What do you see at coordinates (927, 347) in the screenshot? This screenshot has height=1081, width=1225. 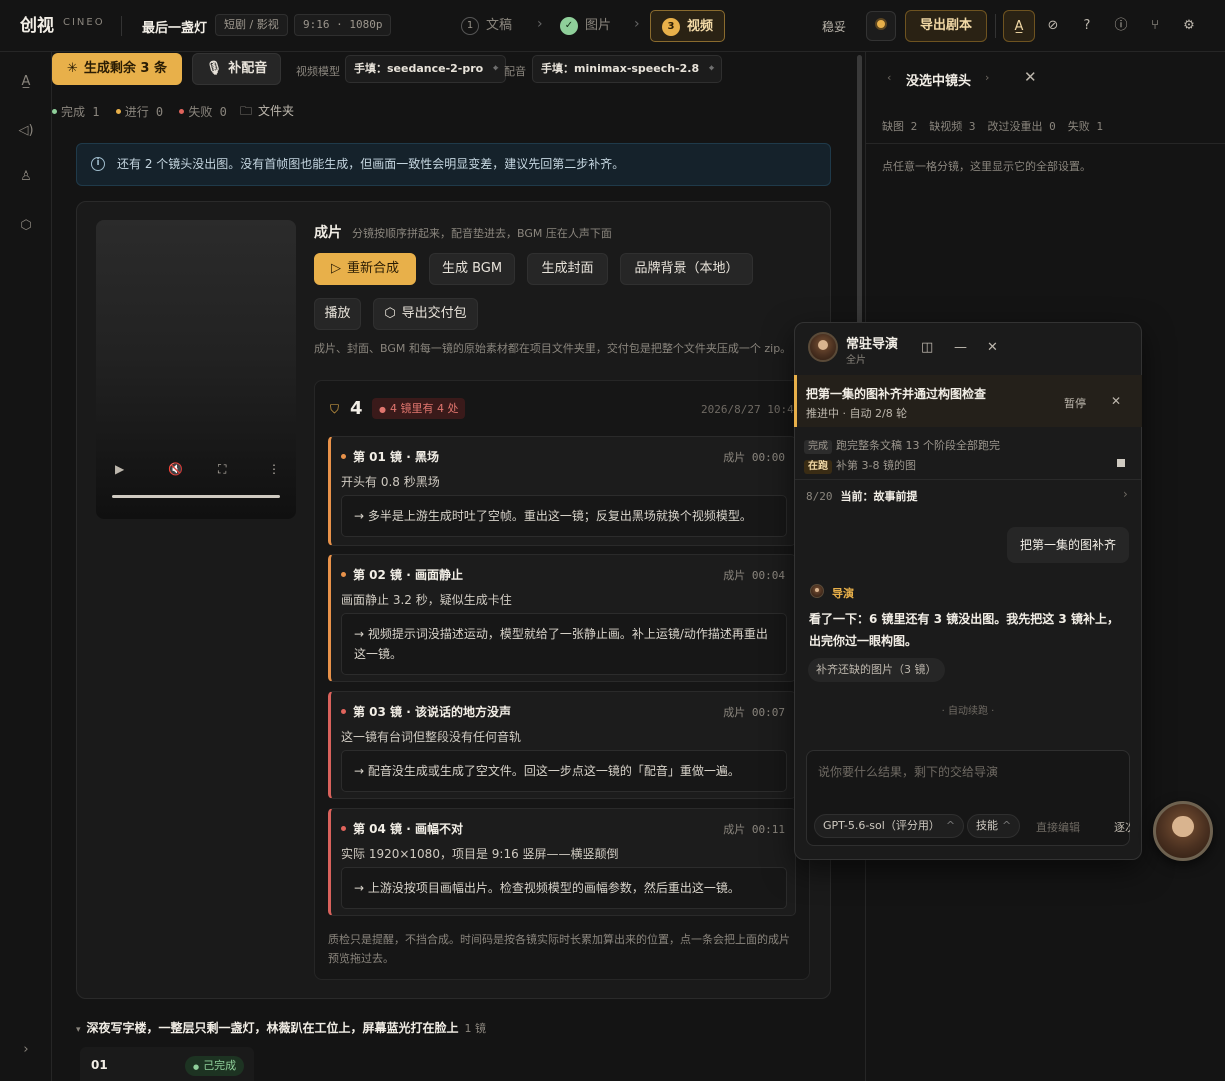 I see `dock-icon: ◫` at bounding box center [927, 347].